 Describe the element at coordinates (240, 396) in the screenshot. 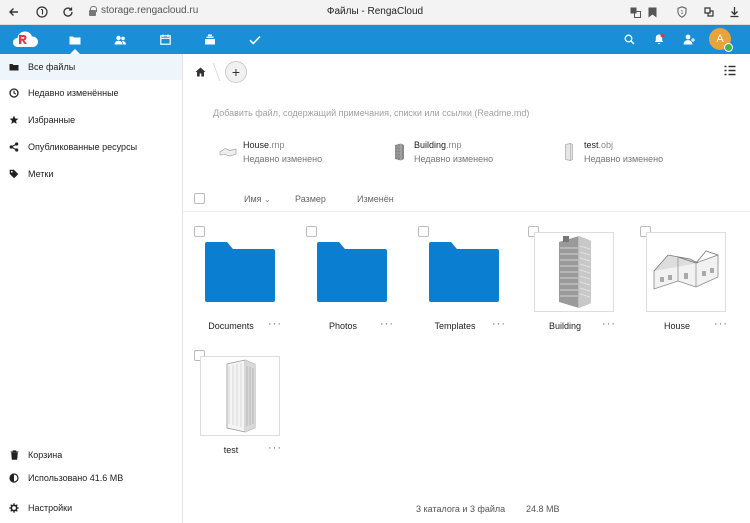

I see `tower-preview-icon` at that location.